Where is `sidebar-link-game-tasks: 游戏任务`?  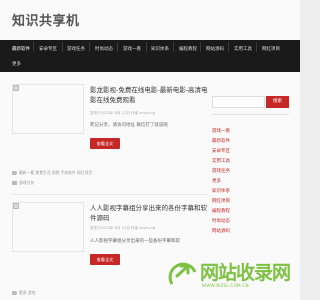 sidebar-link-game-tasks: 游戏任务 is located at coordinates (221, 171).